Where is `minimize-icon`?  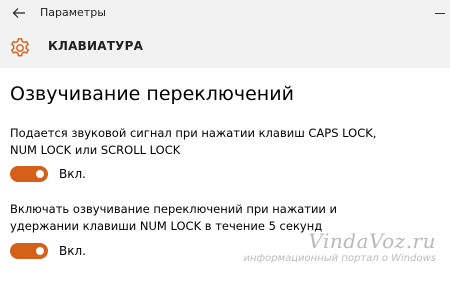
minimize-icon is located at coordinates (440, 13).